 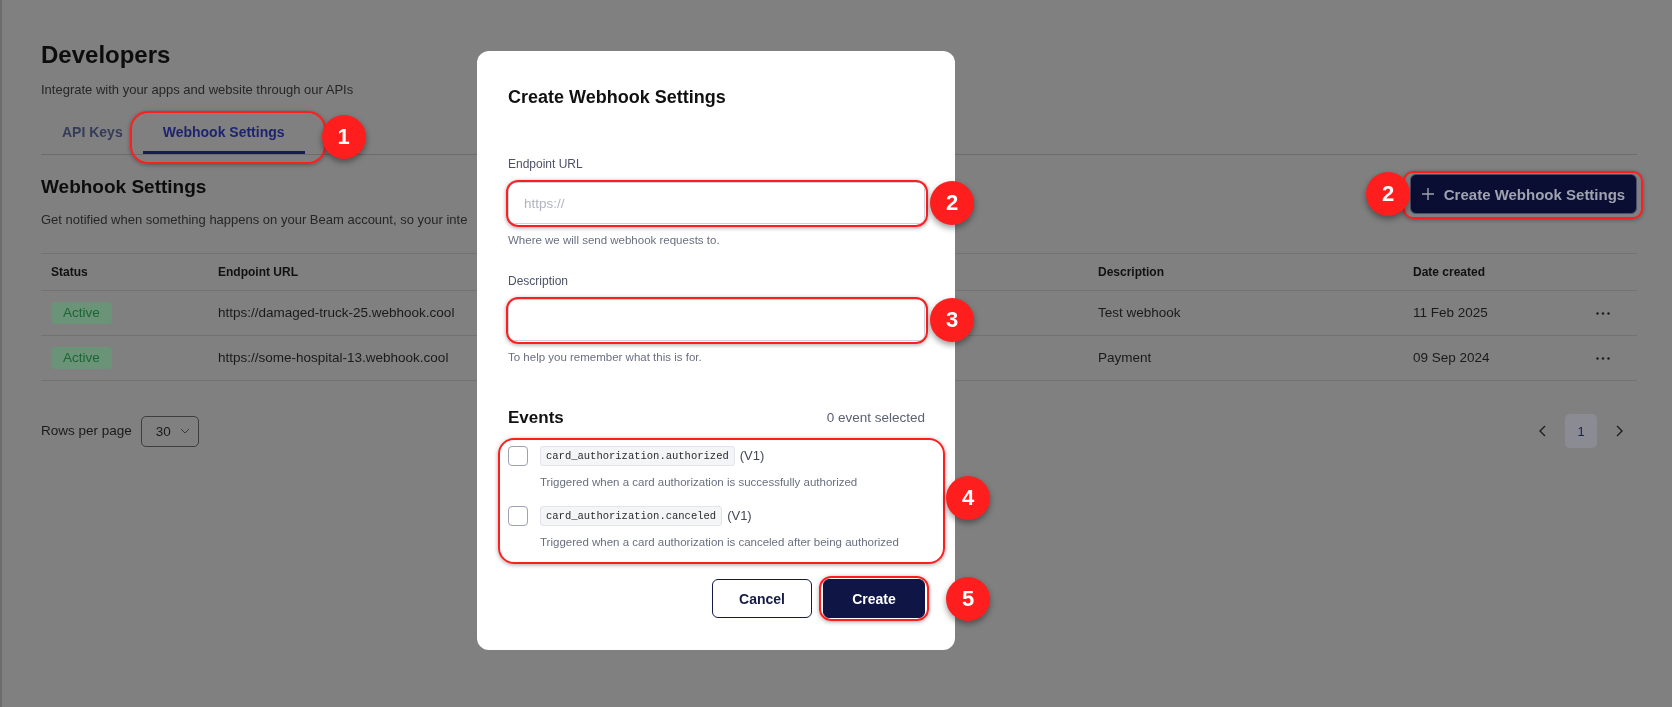 I want to click on table-cell: Payment, so click(x=1125, y=358).